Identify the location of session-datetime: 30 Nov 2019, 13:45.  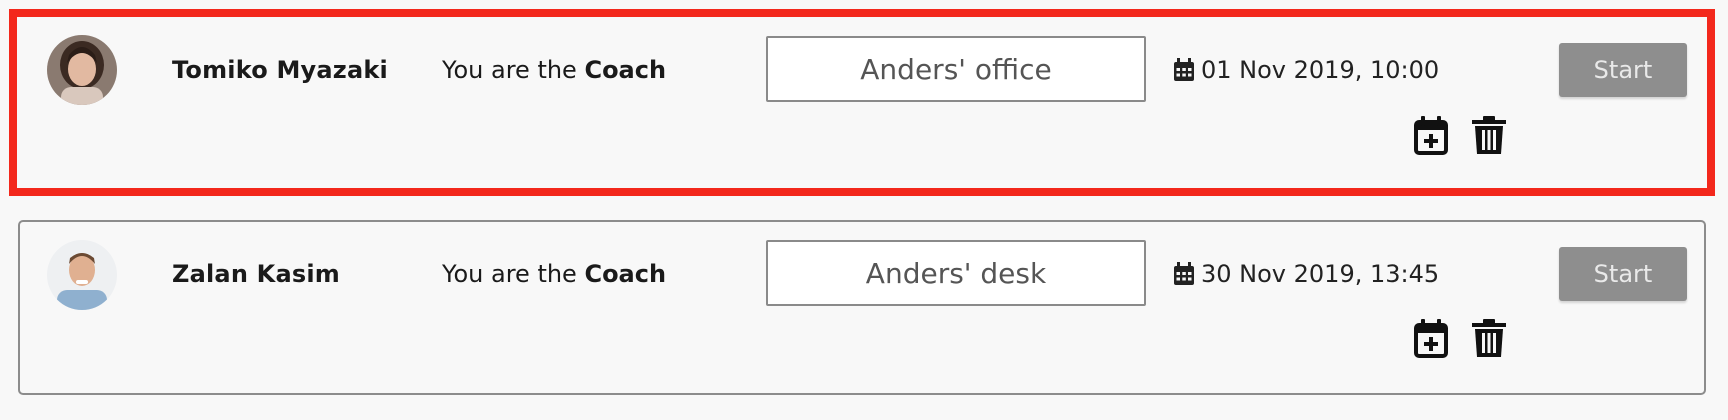
(1306, 274).